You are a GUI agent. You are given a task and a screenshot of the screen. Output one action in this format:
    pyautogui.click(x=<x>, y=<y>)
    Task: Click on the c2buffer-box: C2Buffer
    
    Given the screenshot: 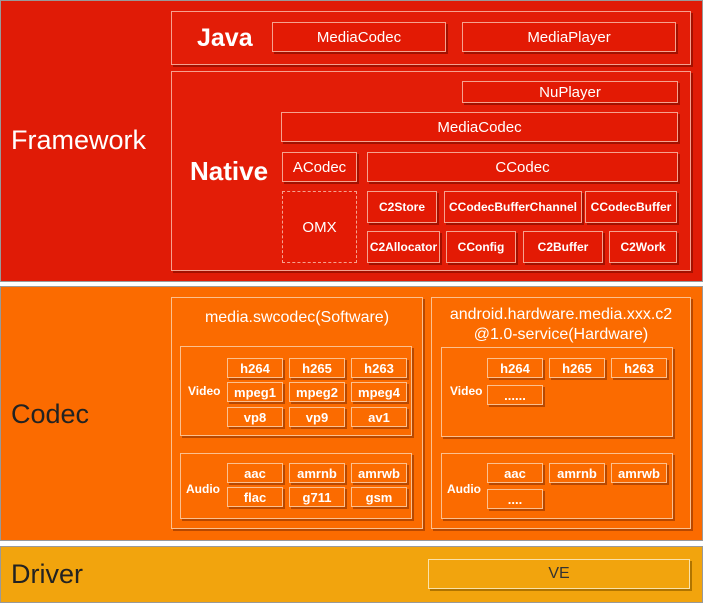 What is the action you would take?
    pyautogui.click(x=563, y=247)
    